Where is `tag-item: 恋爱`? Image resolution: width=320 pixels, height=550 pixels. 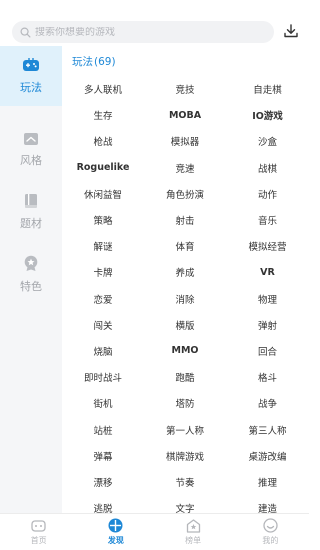
tag-item: 恋爱 is located at coordinates (103, 299).